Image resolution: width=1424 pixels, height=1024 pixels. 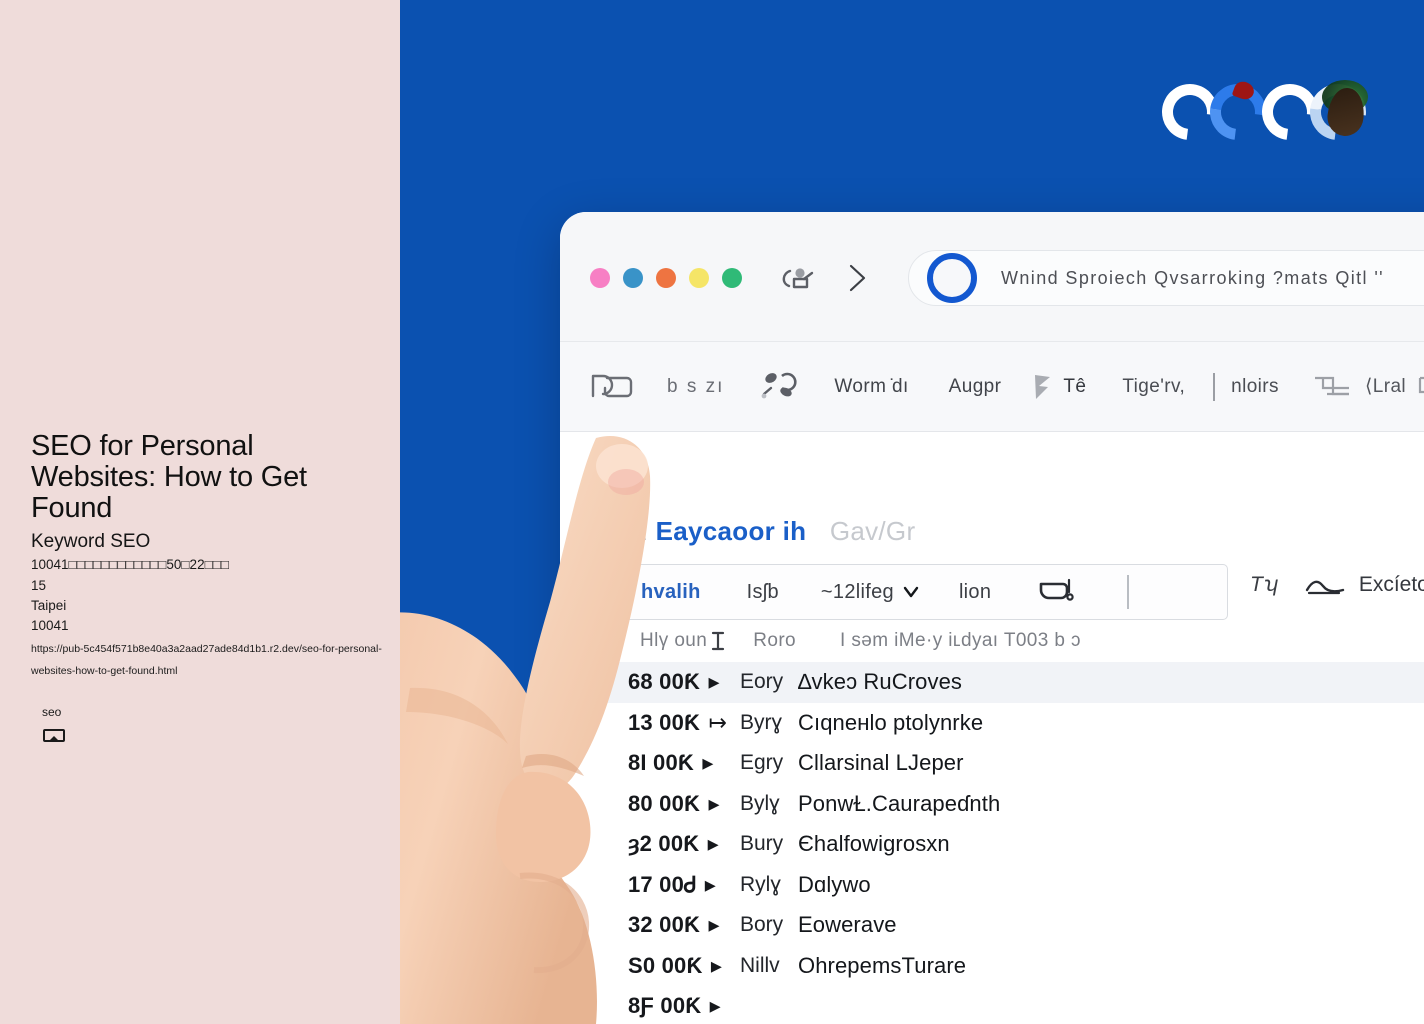 I want to click on filter-right-item-3: Excíetonı, so click(x=1391, y=585).